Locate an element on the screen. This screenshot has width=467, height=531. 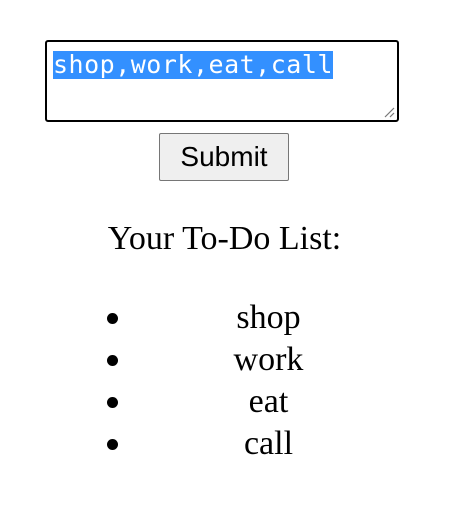
textarea-selected-text: shop,work,eat,call is located at coordinates (193, 64).